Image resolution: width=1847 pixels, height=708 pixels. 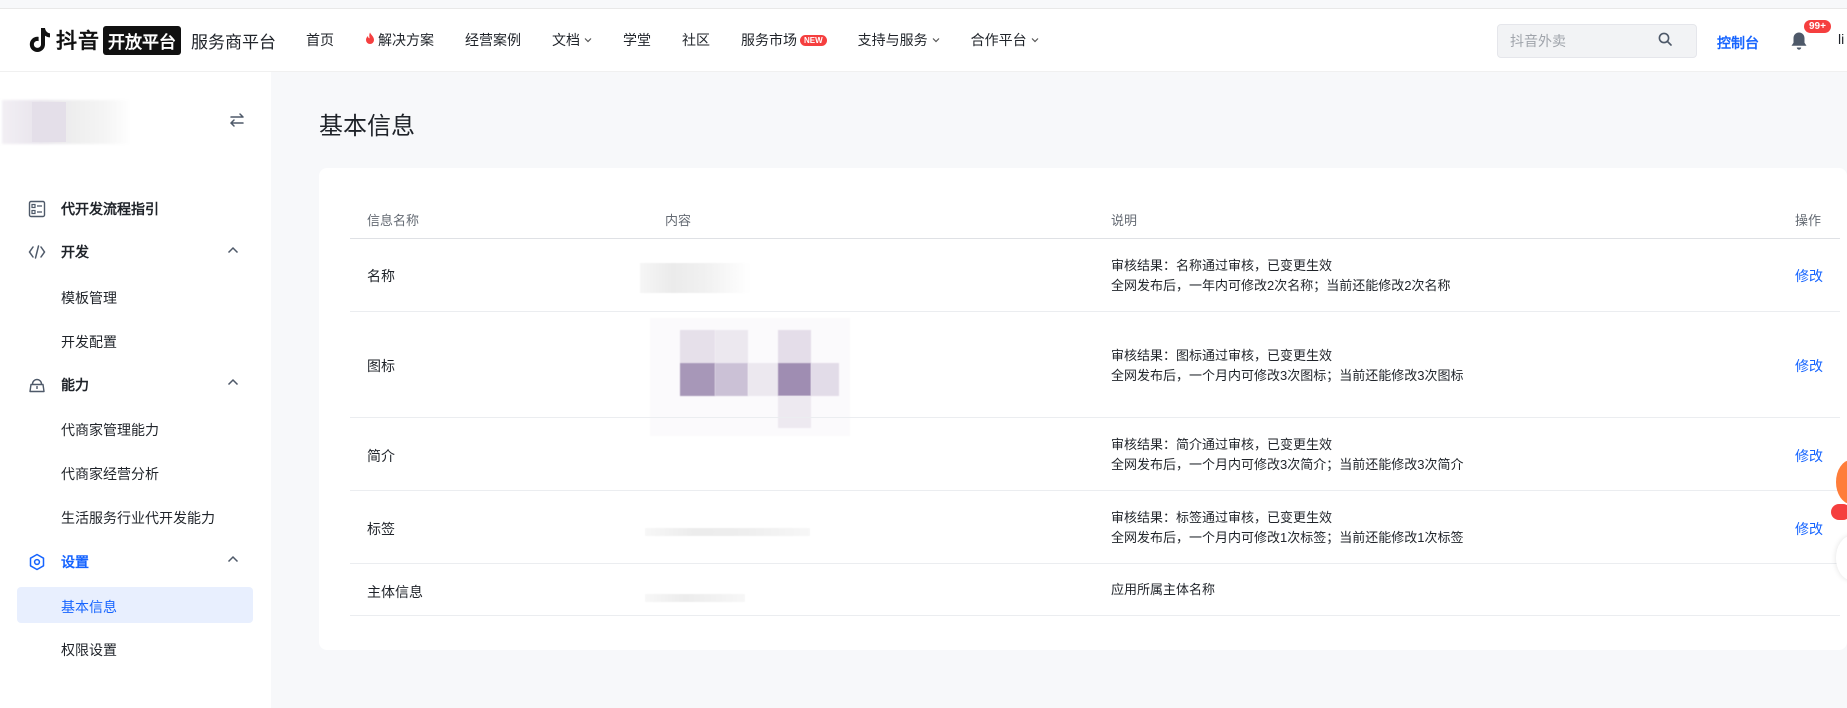 What do you see at coordinates (233, 42) in the screenshot?
I see `logo-subtitle: 服务商平台` at bounding box center [233, 42].